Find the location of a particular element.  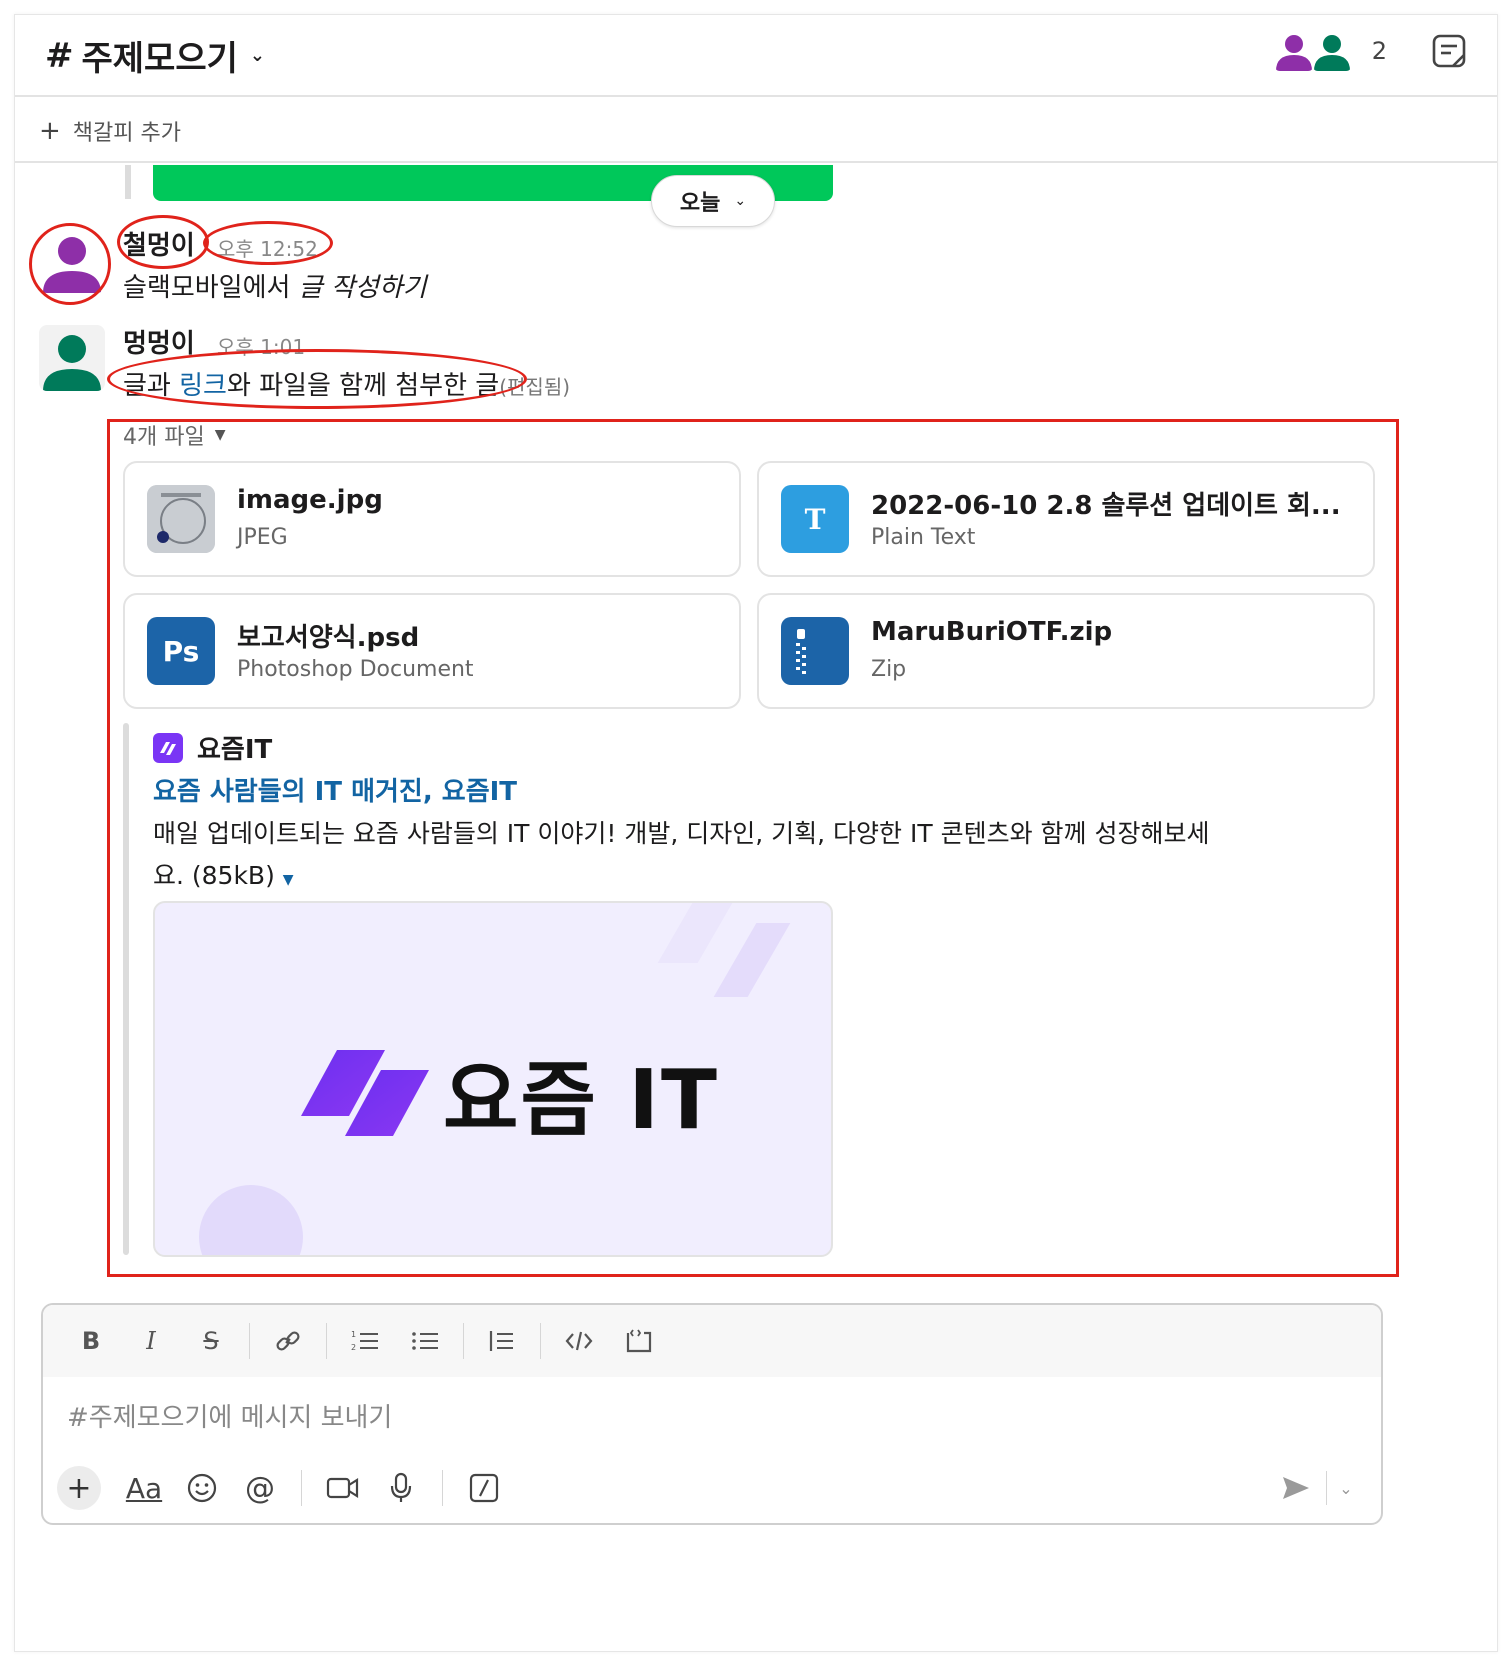

svg-text: 1 is located at coordinates (353, 1334).